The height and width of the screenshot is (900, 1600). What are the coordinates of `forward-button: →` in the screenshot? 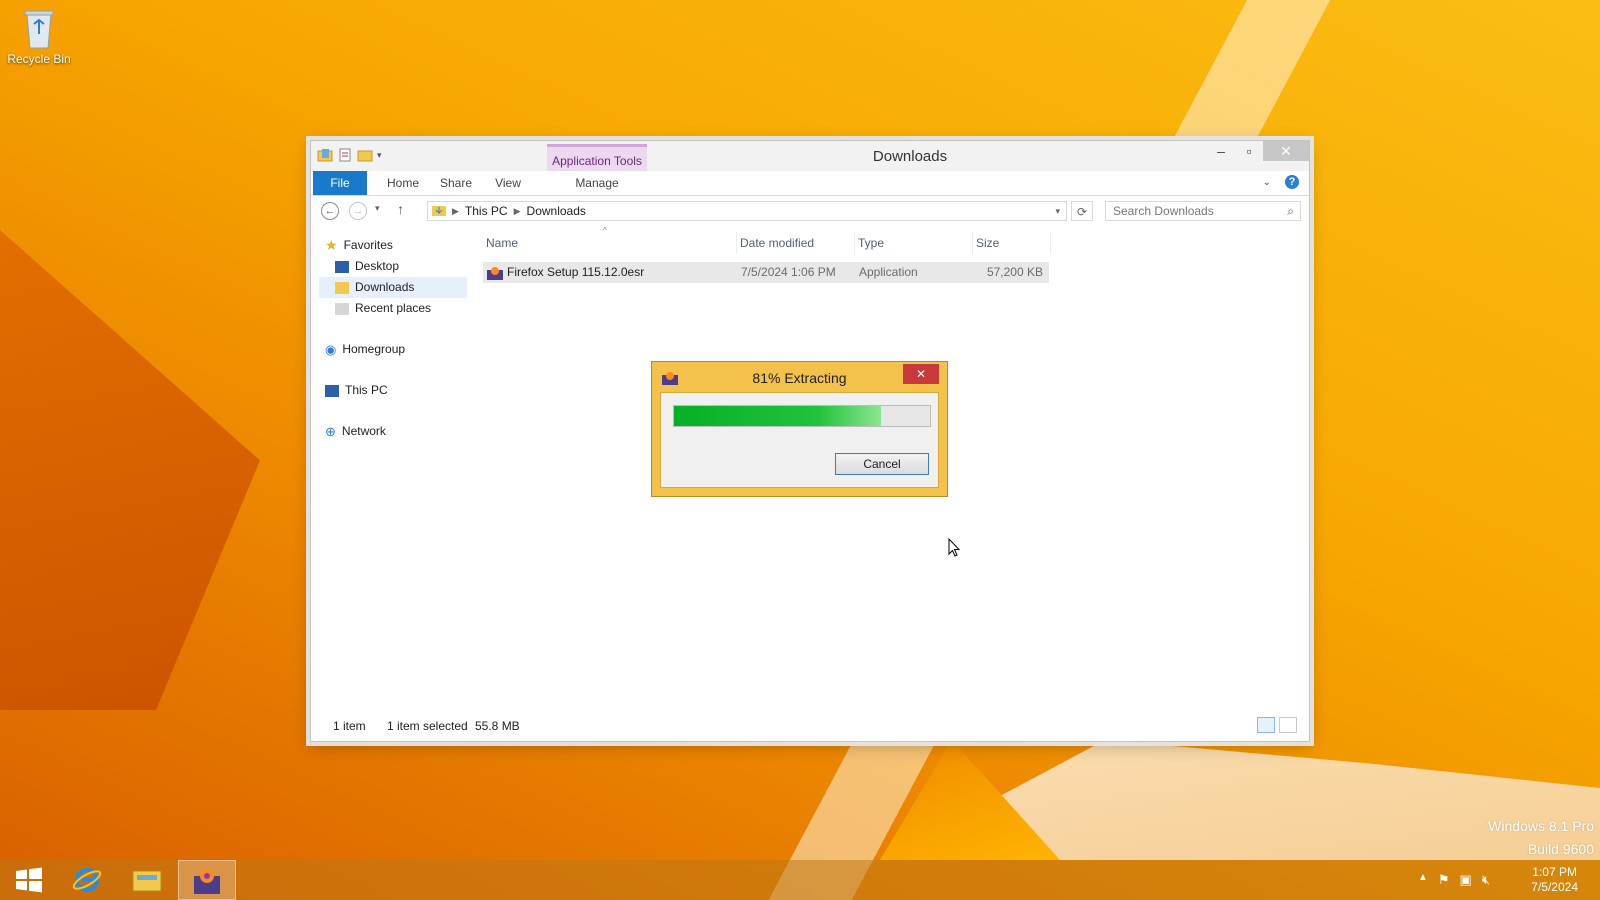 It's located at (358, 211).